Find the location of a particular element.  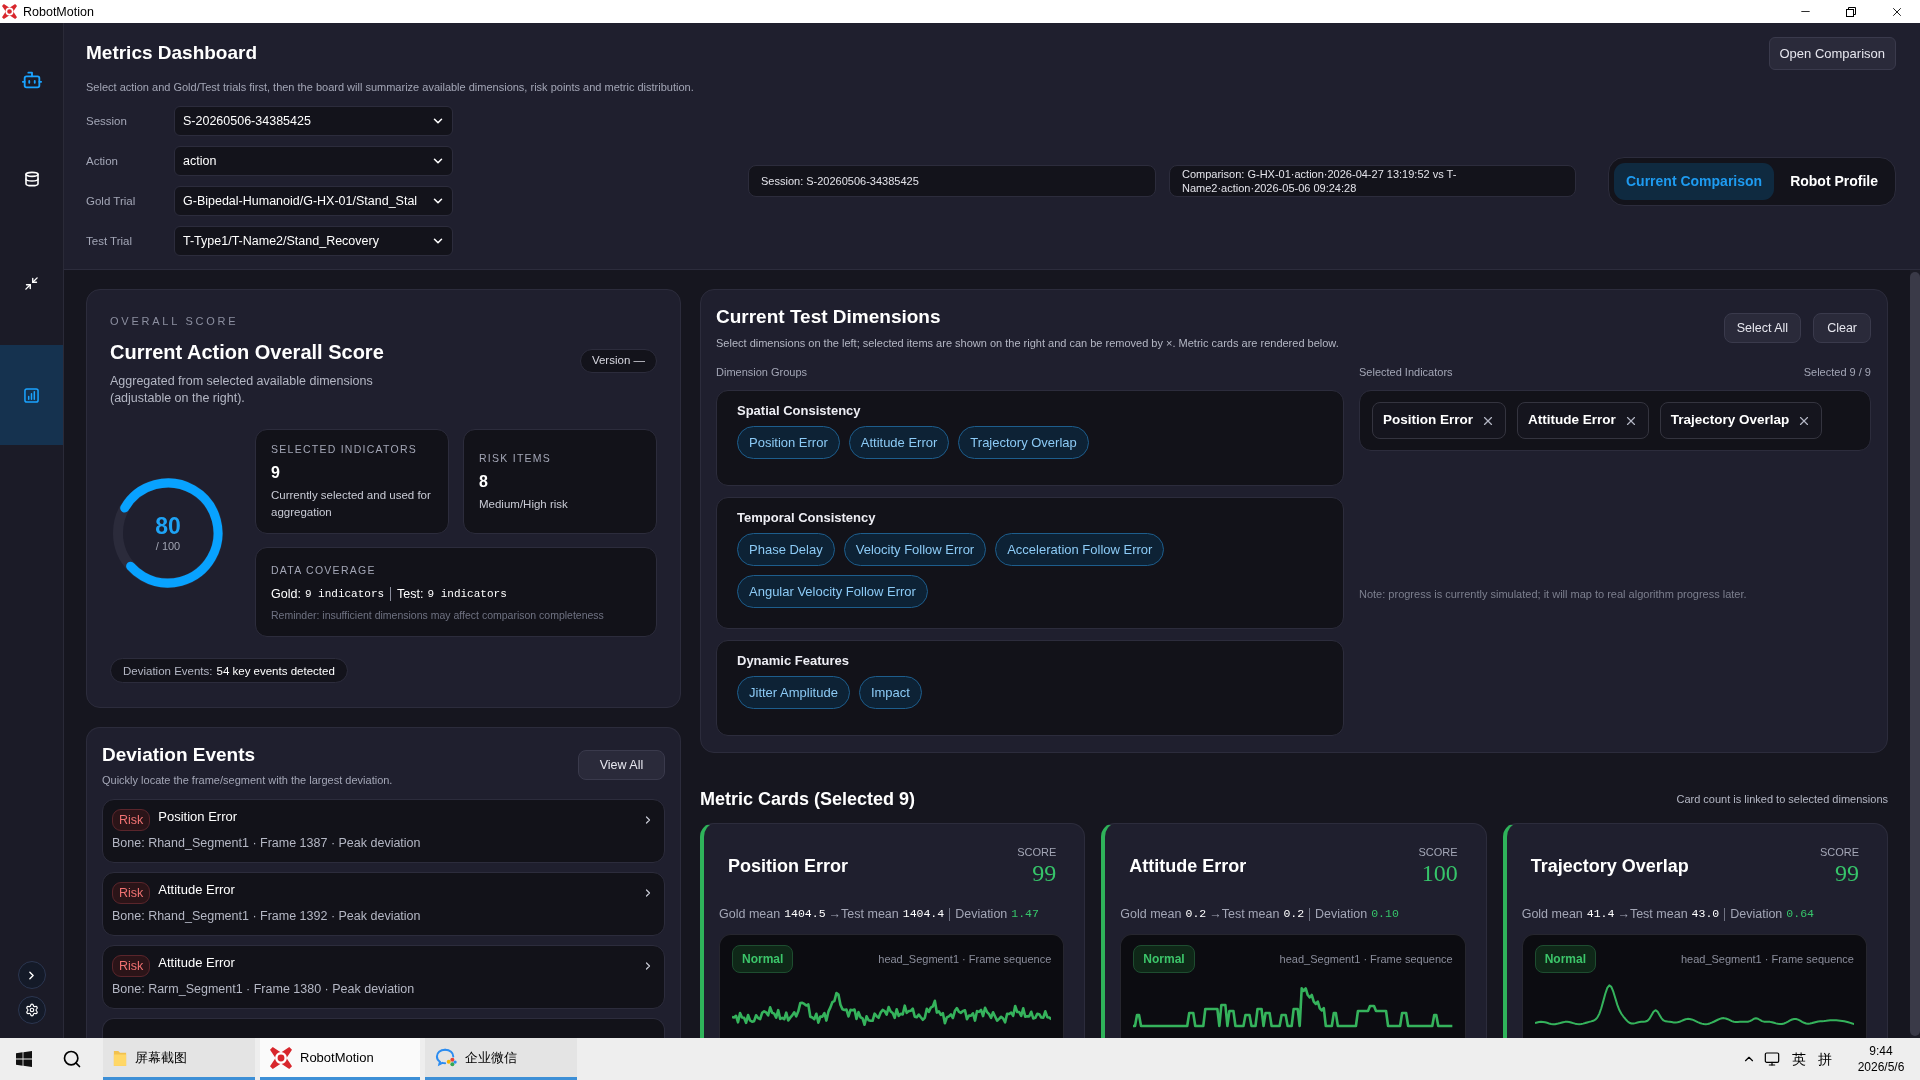

dimension-chip: Impact is located at coordinates (890, 692).